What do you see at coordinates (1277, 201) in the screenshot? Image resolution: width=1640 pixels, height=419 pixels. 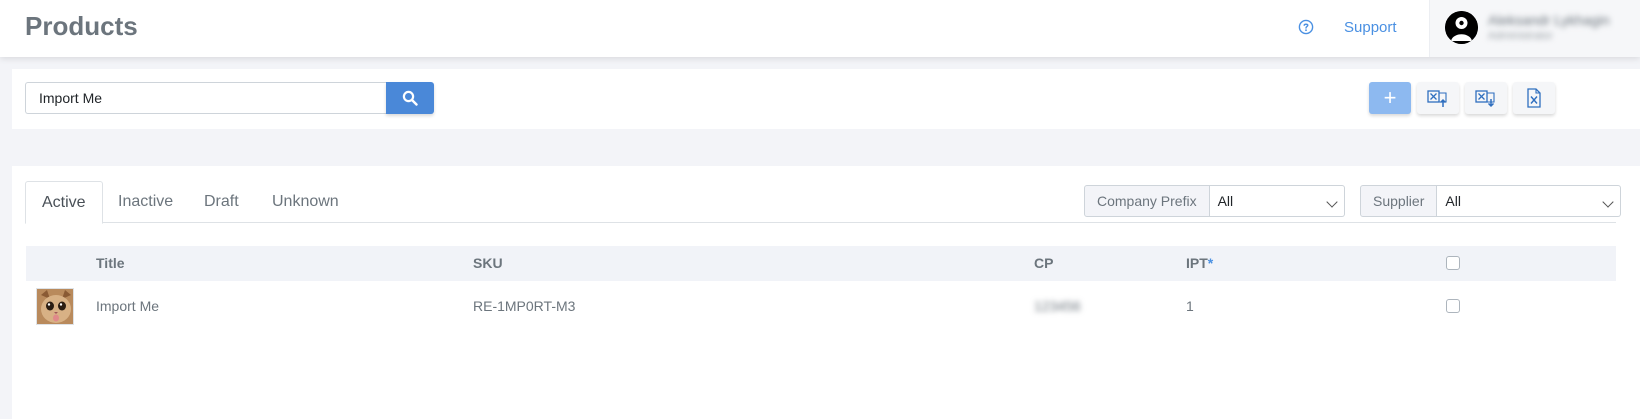 I see `company-prefix-select: All` at bounding box center [1277, 201].